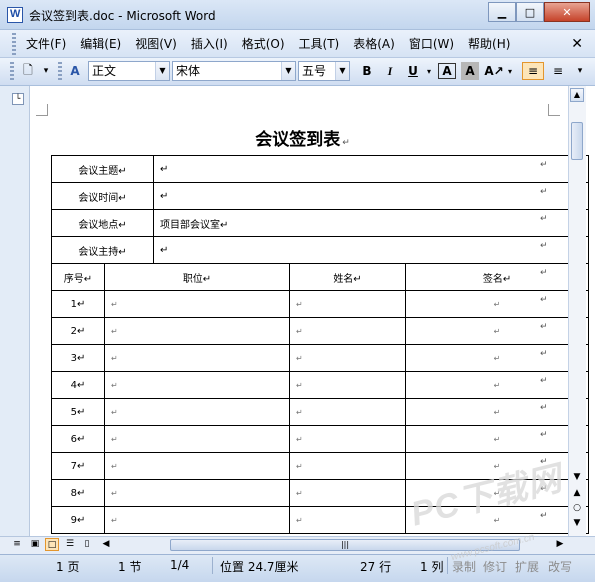 Image resolution: width=595 pixels, height=582 pixels. What do you see at coordinates (502, 12) in the screenshot?
I see `minimize-button: ▁` at bounding box center [502, 12].